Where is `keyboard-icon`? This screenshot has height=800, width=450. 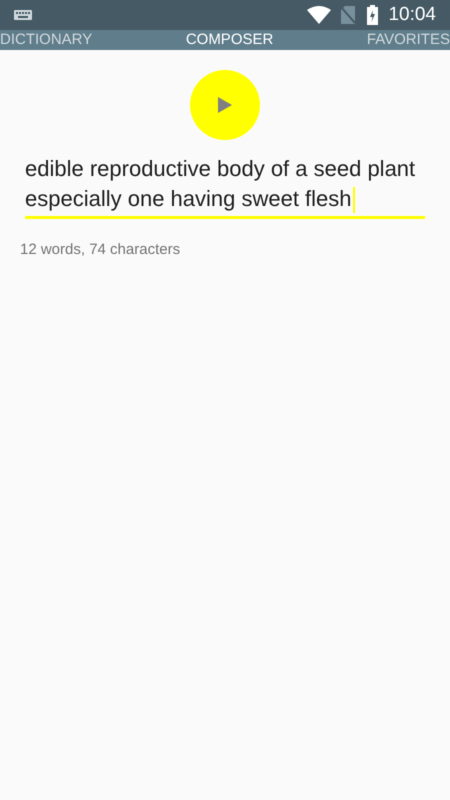 keyboard-icon is located at coordinates (23, 15).